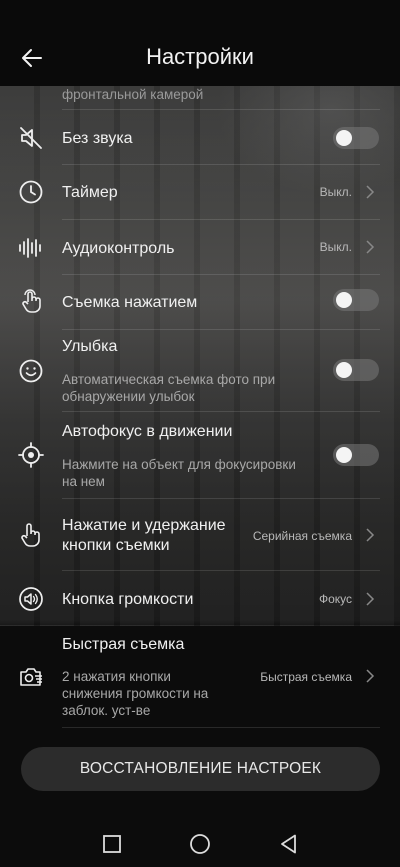 The width and height of the screenshot is (400, 867). What do you see at coordinates (116, 676) in the screenshot?
I see `setting-description-line1: 2 нажатия кнопки` at bounding box center [116, 676].